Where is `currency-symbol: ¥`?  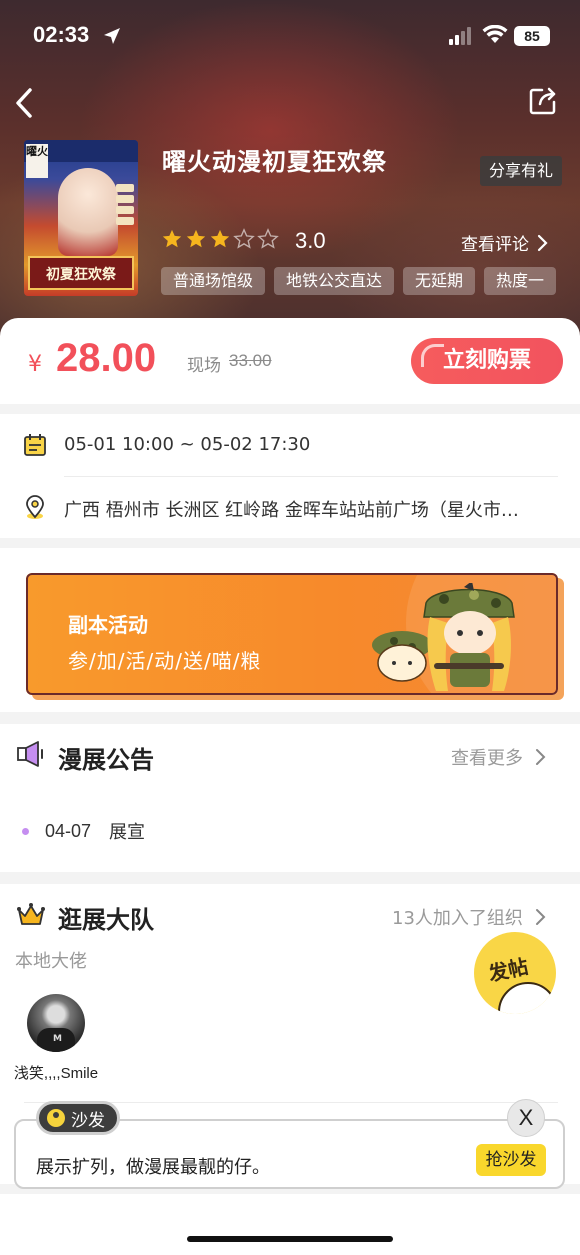 currency-symbol: ¥ is located at coordinates (35, 364).